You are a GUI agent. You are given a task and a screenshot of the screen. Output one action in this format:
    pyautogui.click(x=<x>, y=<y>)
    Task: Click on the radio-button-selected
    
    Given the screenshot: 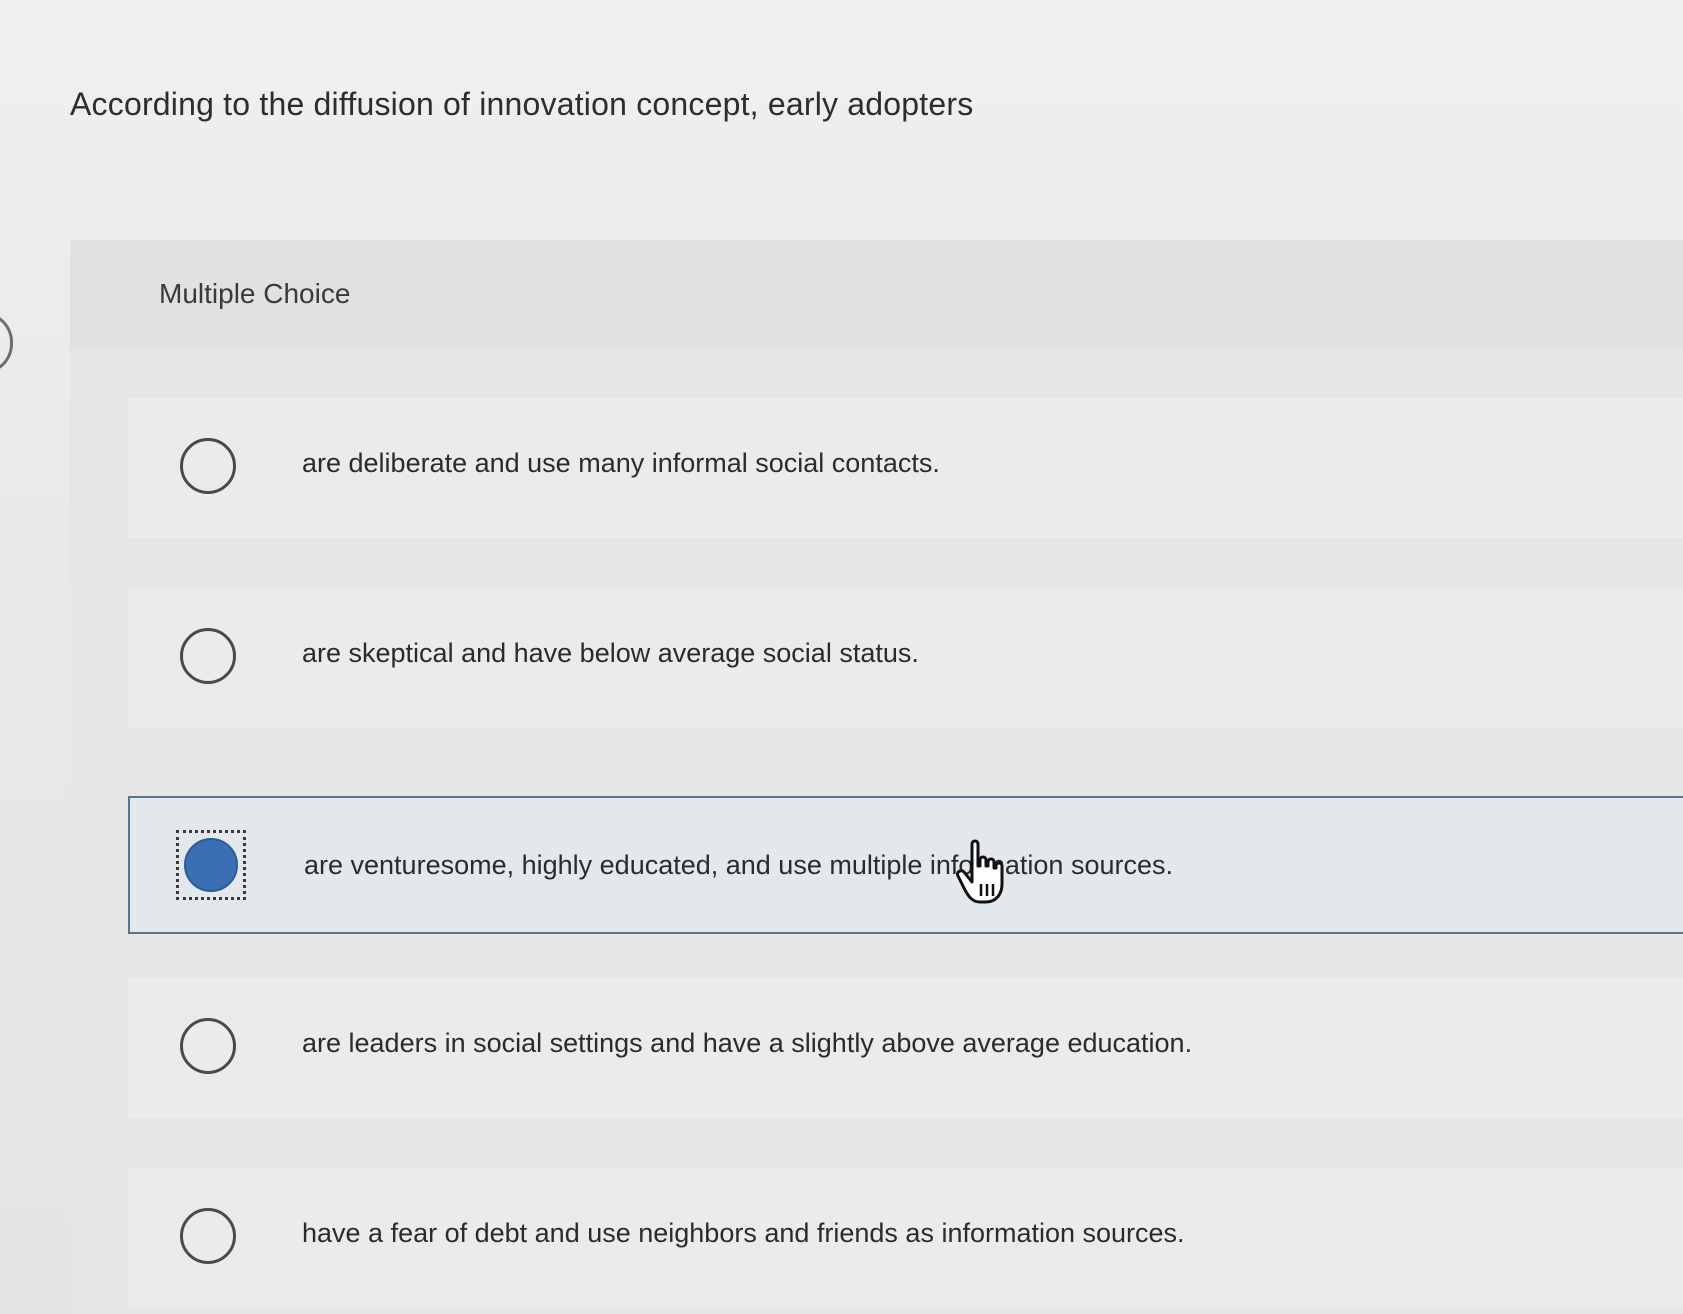 What is the action you would take?
    pyautogui.click(x=211, y=865)
    